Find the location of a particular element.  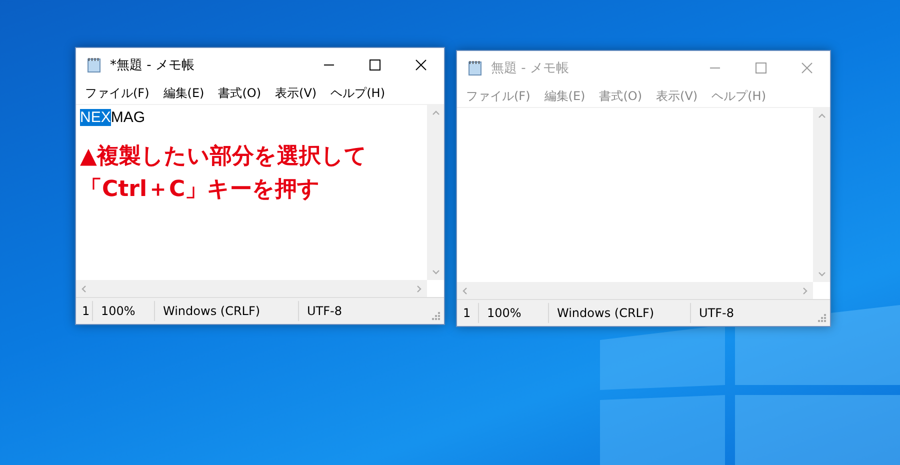

annotation-text: ▲複製したい部分を選択して 「Ctrl＋C」キーを押す is located at coordinates (223, 173).